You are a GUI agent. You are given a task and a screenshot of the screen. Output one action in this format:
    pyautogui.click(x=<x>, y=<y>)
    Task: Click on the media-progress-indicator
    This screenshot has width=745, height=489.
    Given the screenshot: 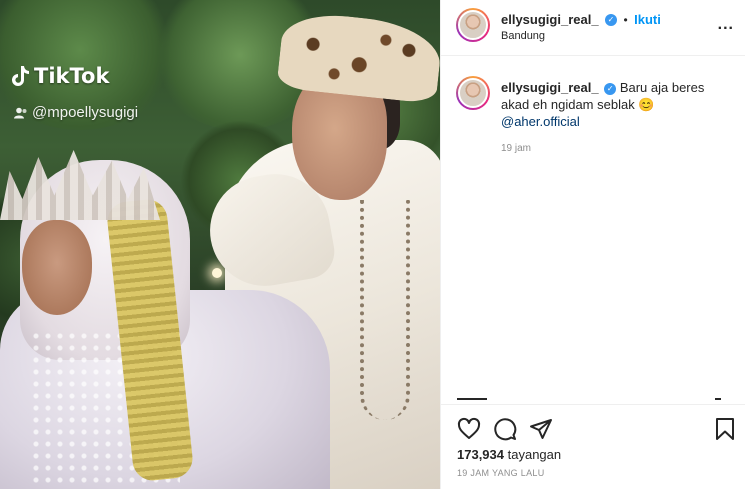 What is the action you would take?
    pyautogui.click(x=601, y=399)
    